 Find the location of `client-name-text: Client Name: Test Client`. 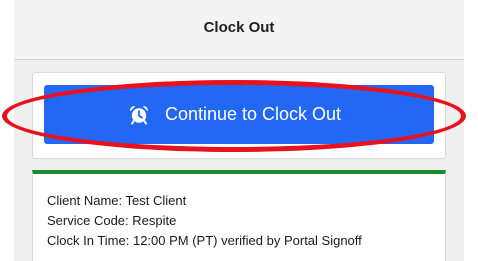

client-name-text: Client Name: Test Client is located at coordinates (117, 200).